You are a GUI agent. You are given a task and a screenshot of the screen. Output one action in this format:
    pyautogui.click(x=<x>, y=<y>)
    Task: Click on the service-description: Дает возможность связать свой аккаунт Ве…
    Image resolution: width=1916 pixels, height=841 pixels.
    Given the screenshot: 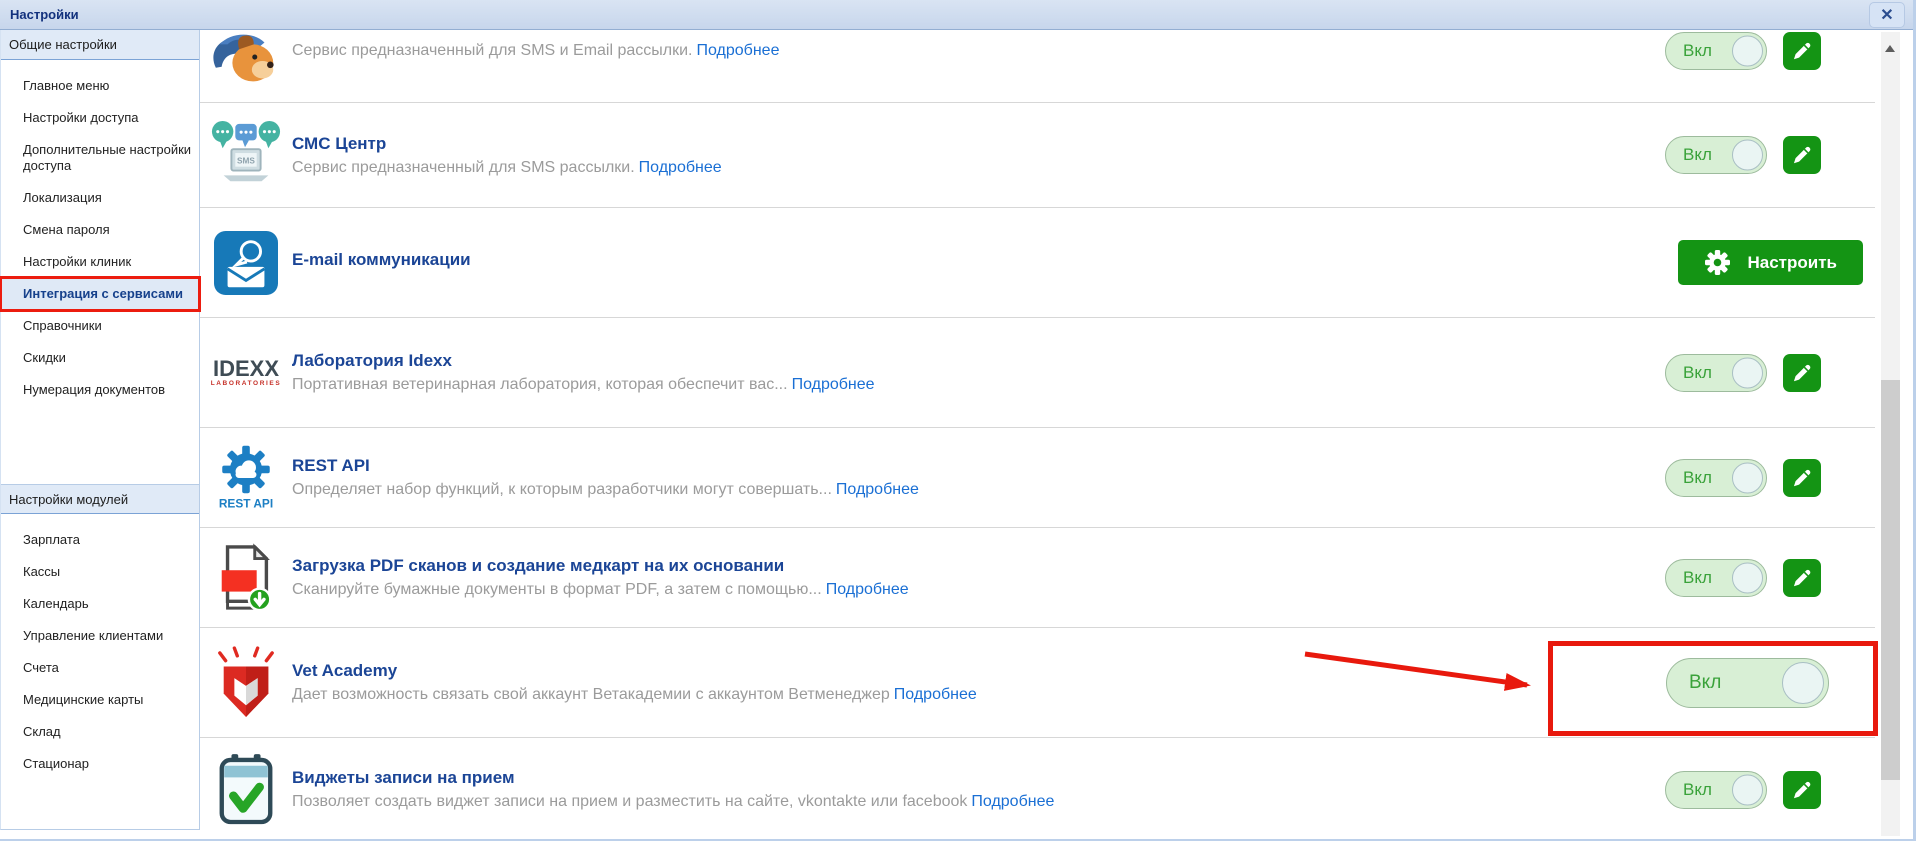 What is the action you would take?
    pyautogui.click(x=979, y=695)
    